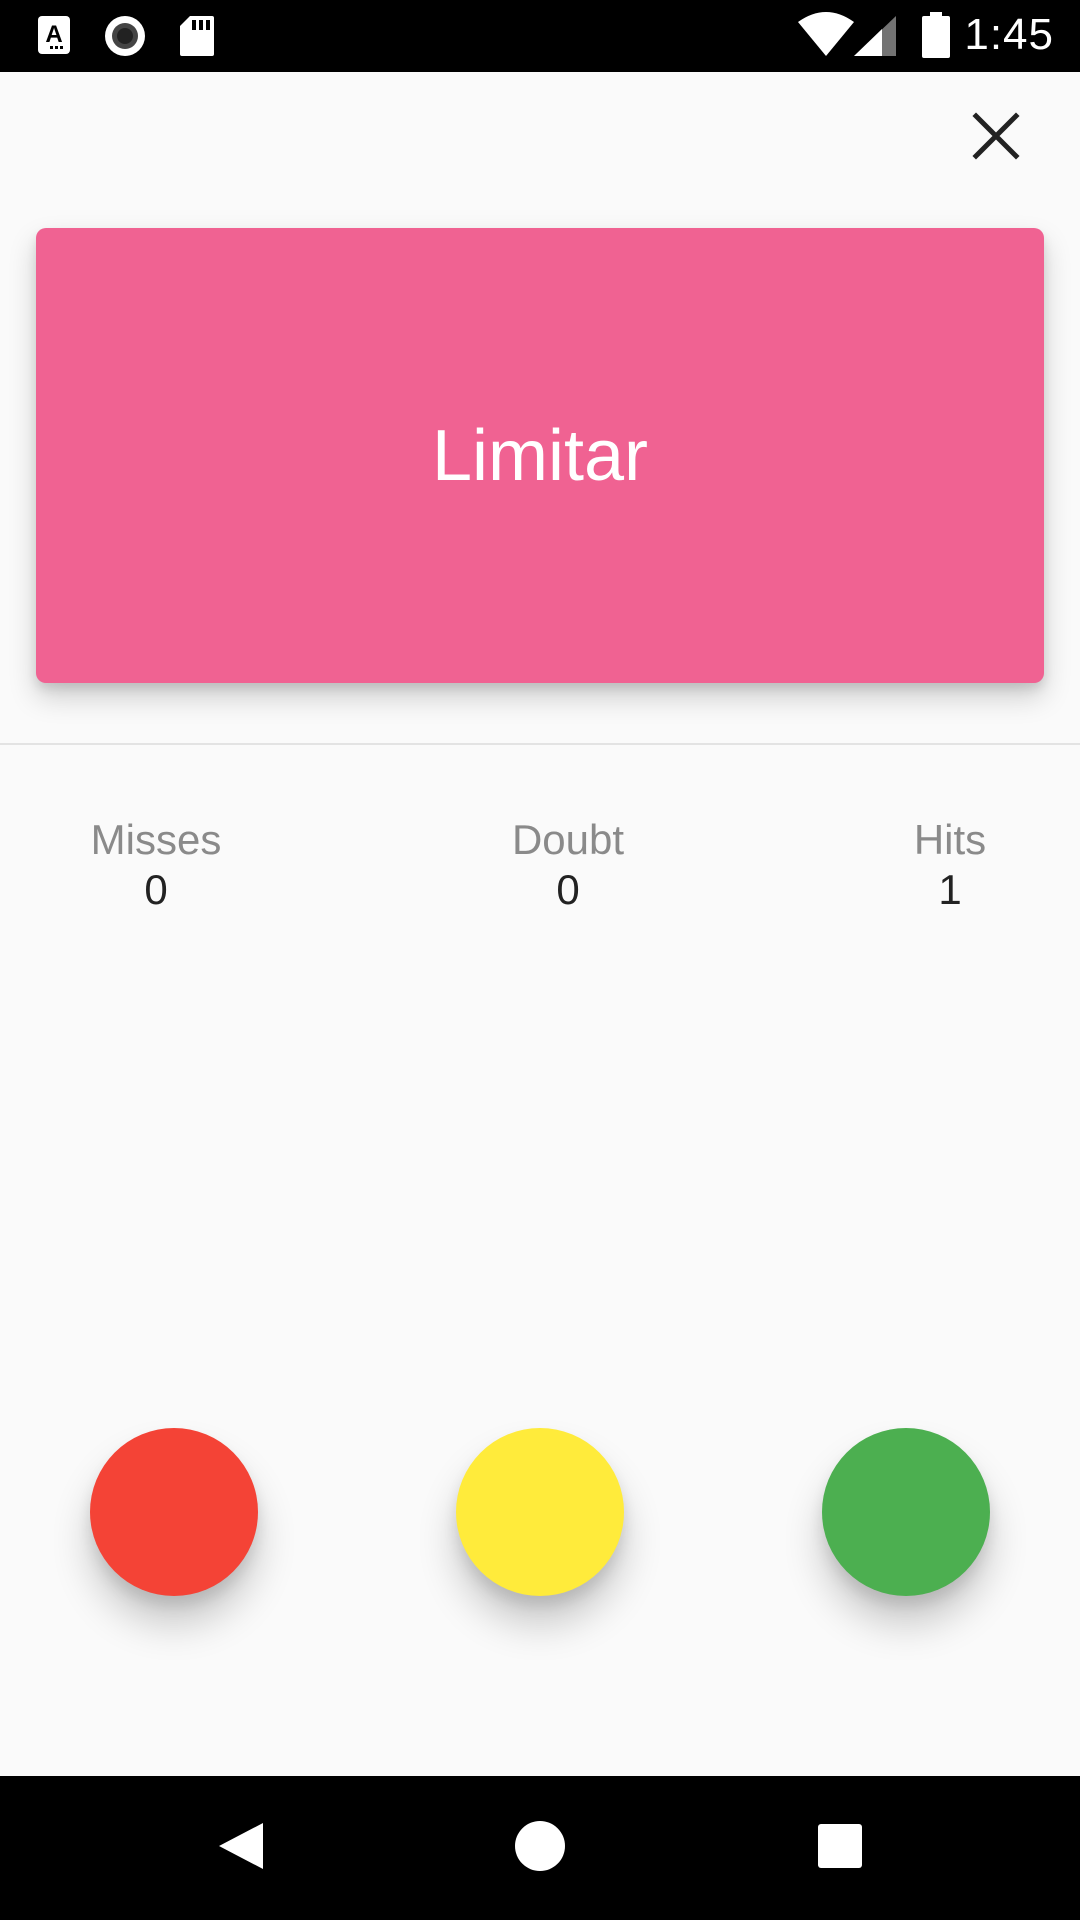 This screenshot has width=1080, height=1920. I want to click on home-icon, so click(540, 1848).